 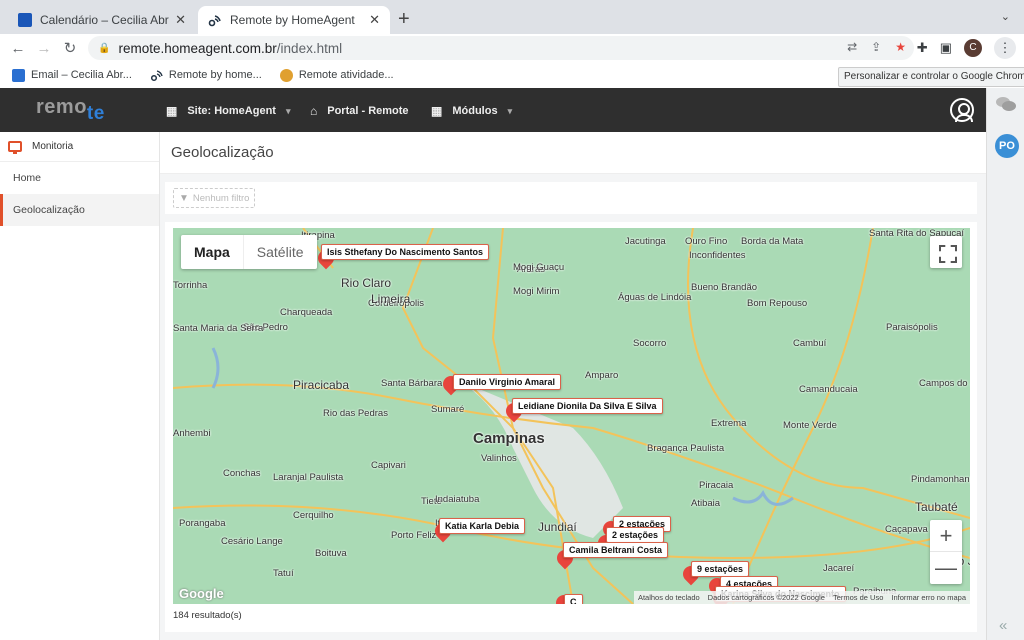 I want to click on city-label: Rio Claro, so click(x=366, y=283).